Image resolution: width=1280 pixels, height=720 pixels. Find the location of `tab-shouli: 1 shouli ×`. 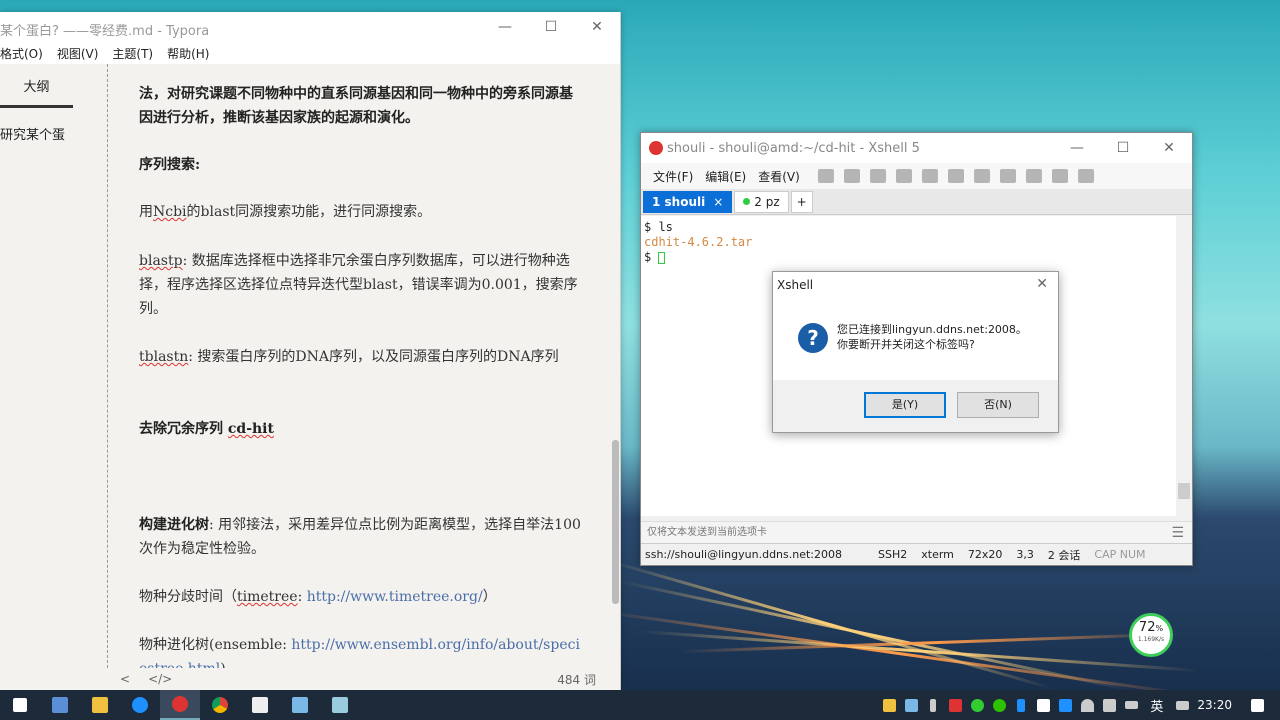

tab-shouli: 1 shouli × is located at coordinates (688, 201).